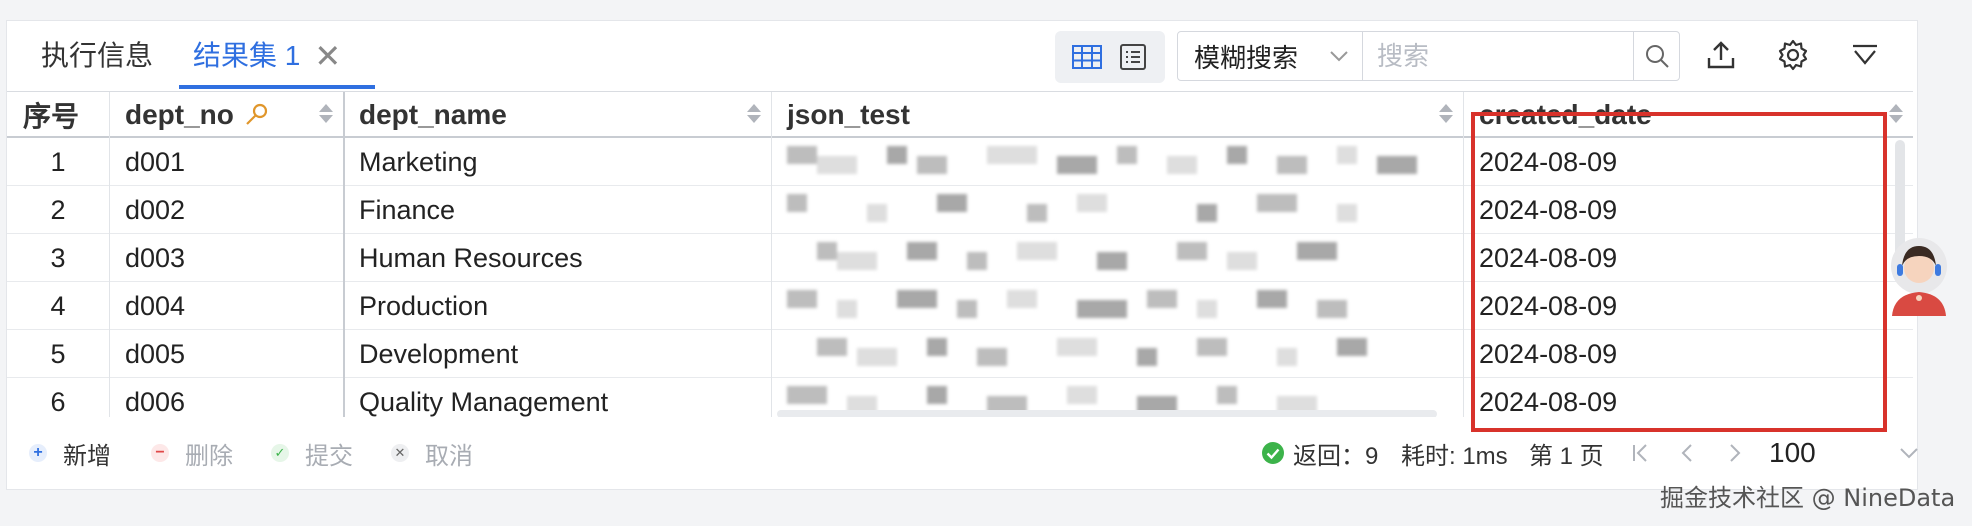 The width and height of the screenshot is (1972, 526). I want to click on list-view-icon, so click(1133, 57).